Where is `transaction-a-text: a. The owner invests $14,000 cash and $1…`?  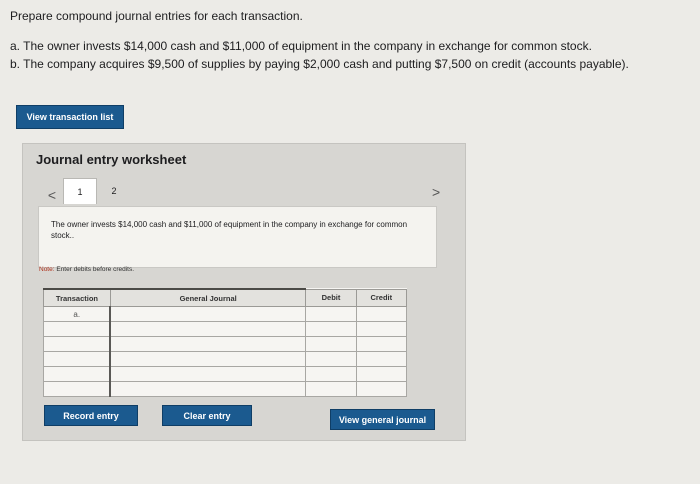
transaction-a-text: a. The owner invests $14,000 cash and $1… is located at coordinates (301, 46).